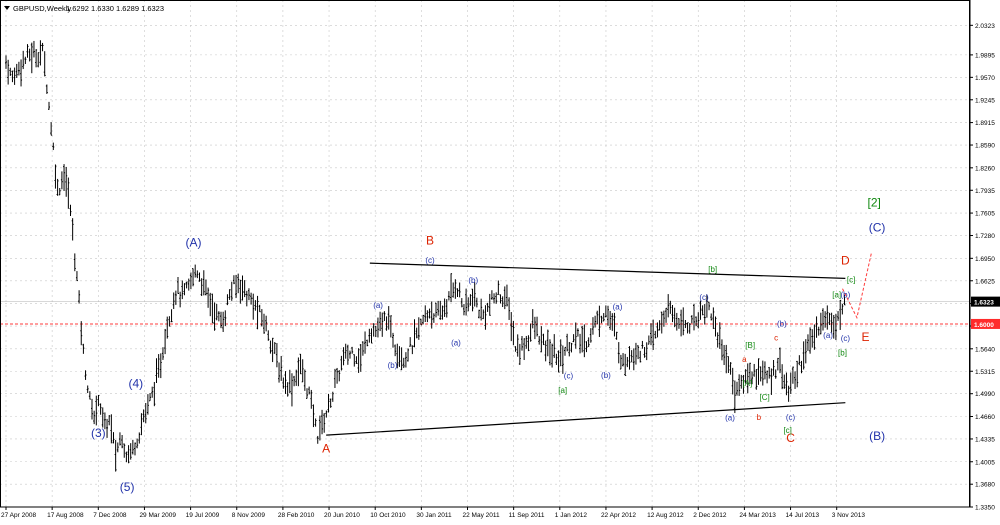  I want to click on time-tick-label: 11 Sep 2011, so click(527, 515).